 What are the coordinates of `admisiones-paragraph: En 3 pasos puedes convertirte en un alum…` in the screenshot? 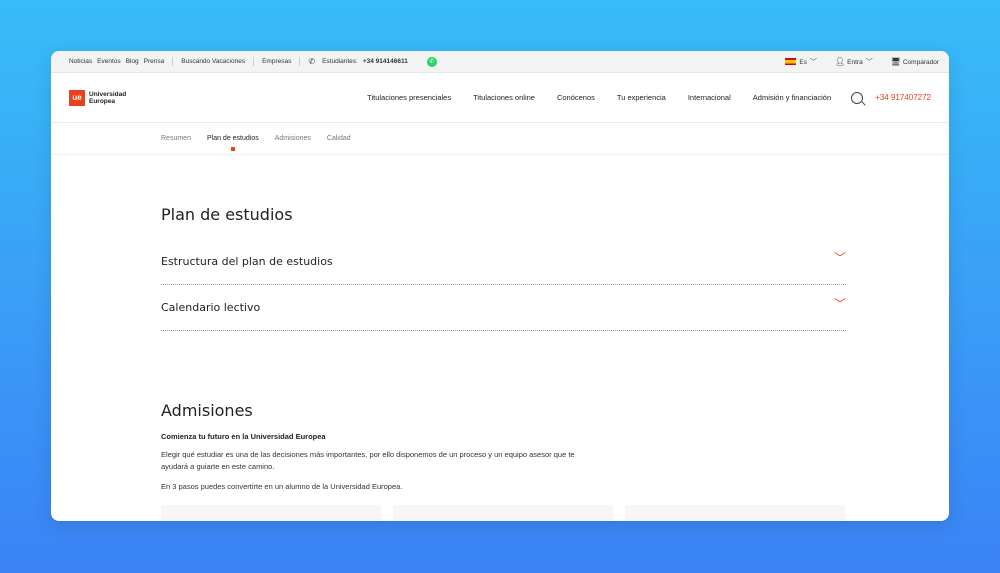 It's located at (282, 486).